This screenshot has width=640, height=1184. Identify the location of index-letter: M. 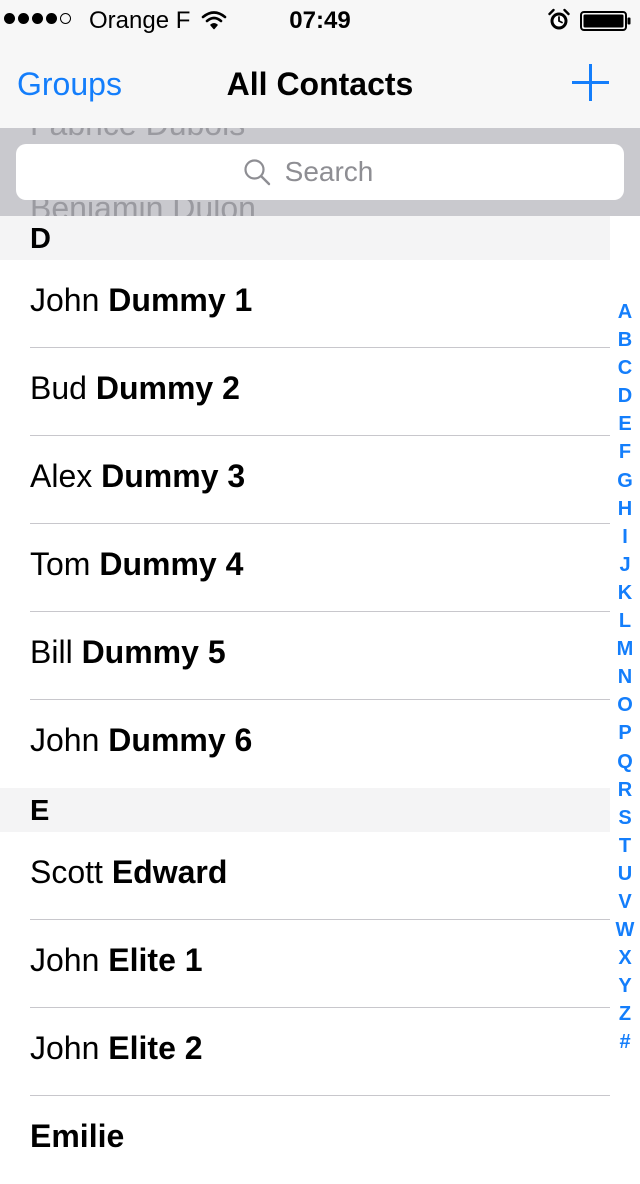
(625, 649).